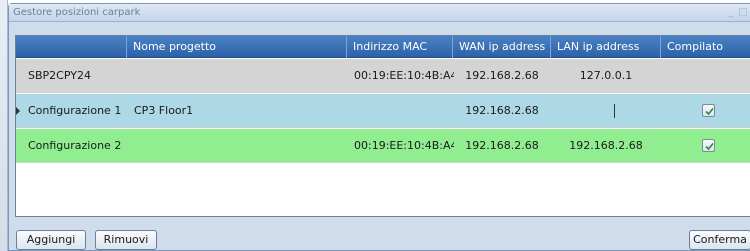 The image size is (750, 251). I want to click on cell-mac, so click(404, 111).